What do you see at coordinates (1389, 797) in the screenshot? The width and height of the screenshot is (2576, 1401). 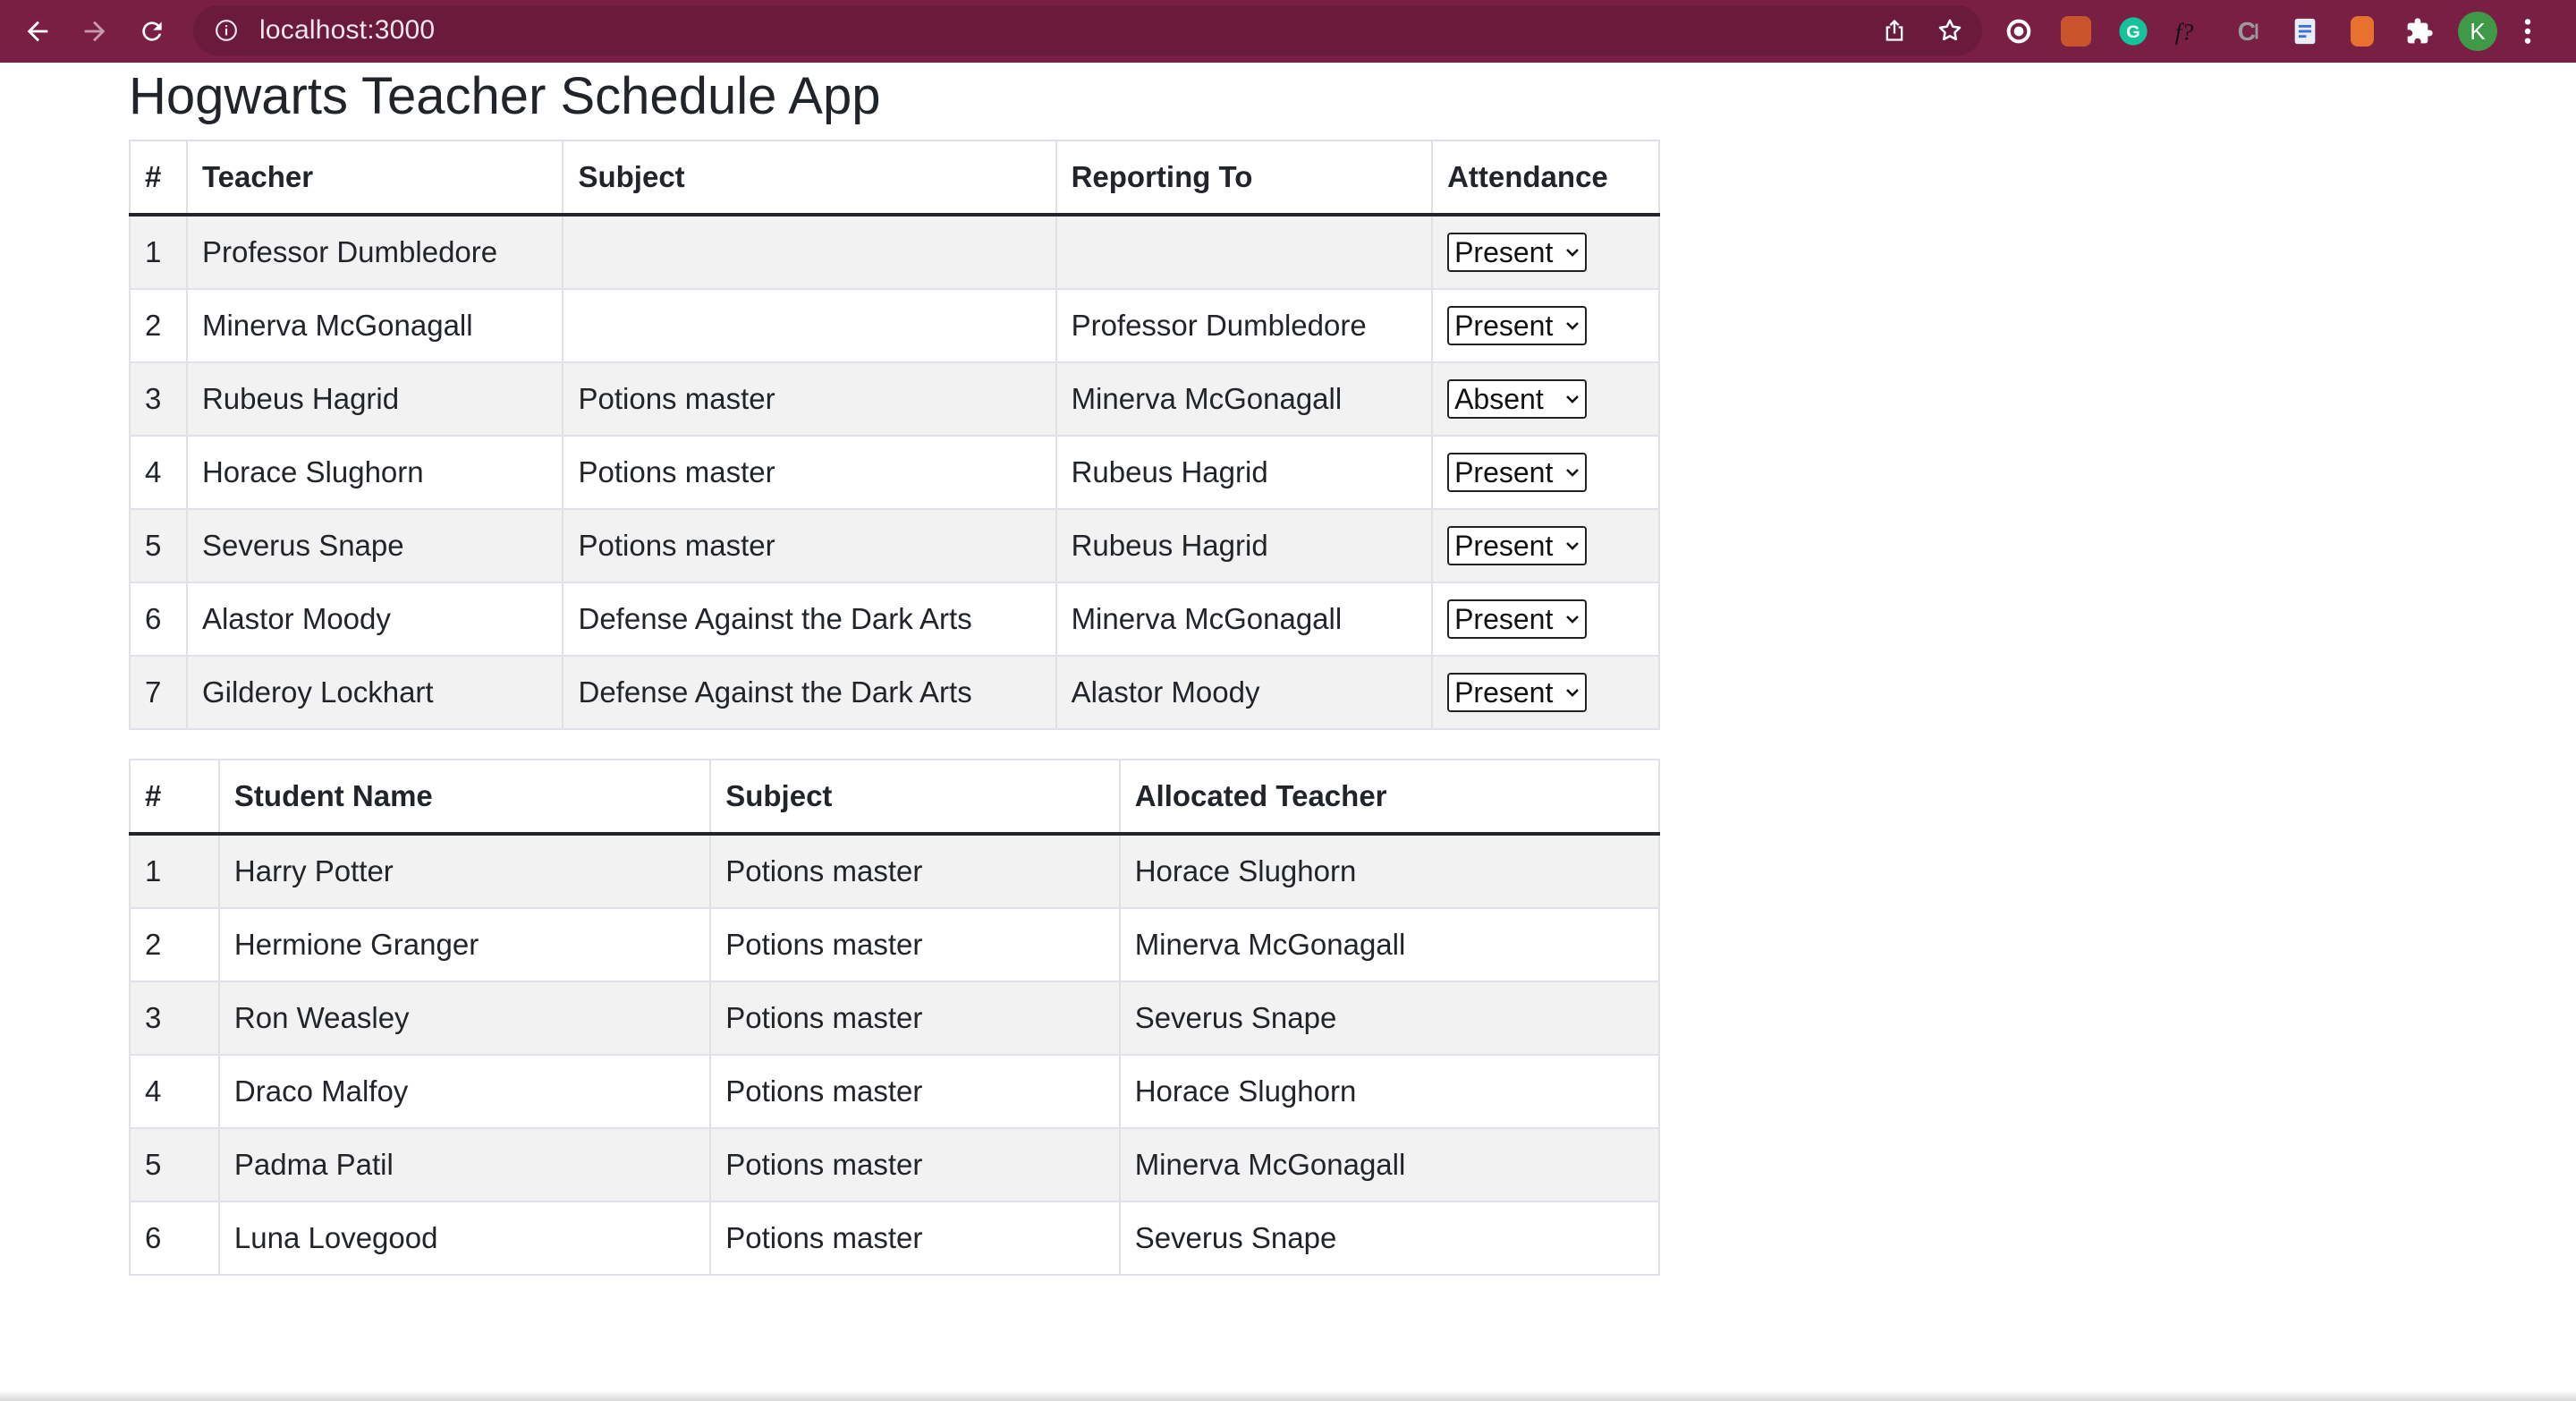 I see `column-header-allocated-teacher: Allocated Teacher` at bounding box center [1389, 797].